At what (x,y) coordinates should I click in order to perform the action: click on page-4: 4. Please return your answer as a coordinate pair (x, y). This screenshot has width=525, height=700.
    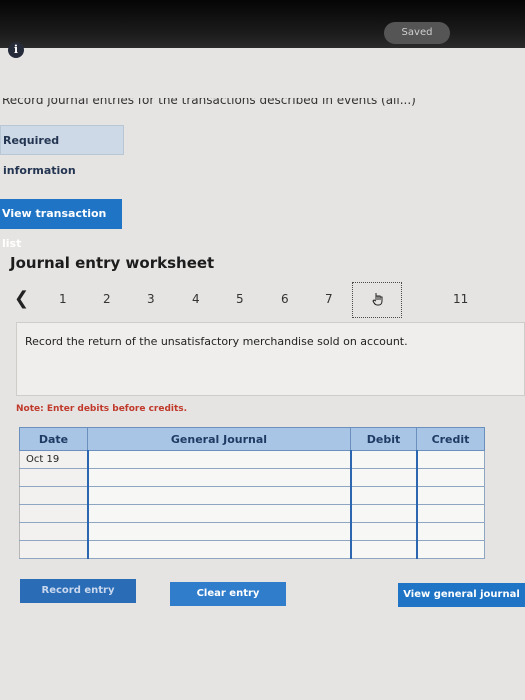
    Looking at the image, I should click on (196, 299).